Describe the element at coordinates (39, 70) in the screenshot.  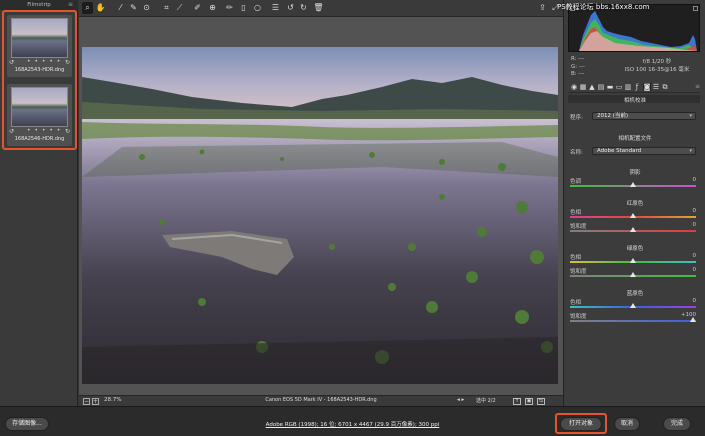
I see `filmstrip-item-name: 168A2543-HDR.dng` at that location.